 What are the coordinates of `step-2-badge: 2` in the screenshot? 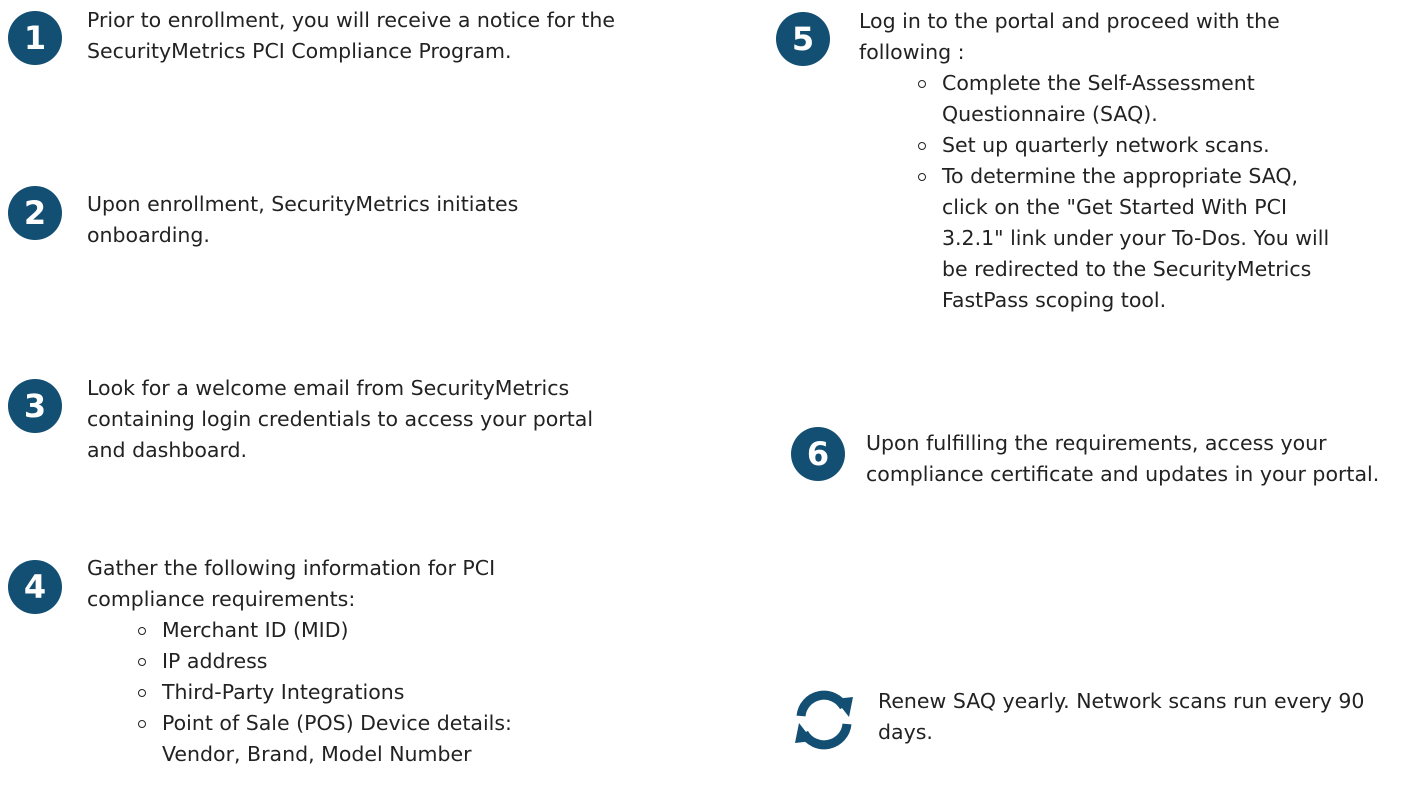 It's located at (35, 213).